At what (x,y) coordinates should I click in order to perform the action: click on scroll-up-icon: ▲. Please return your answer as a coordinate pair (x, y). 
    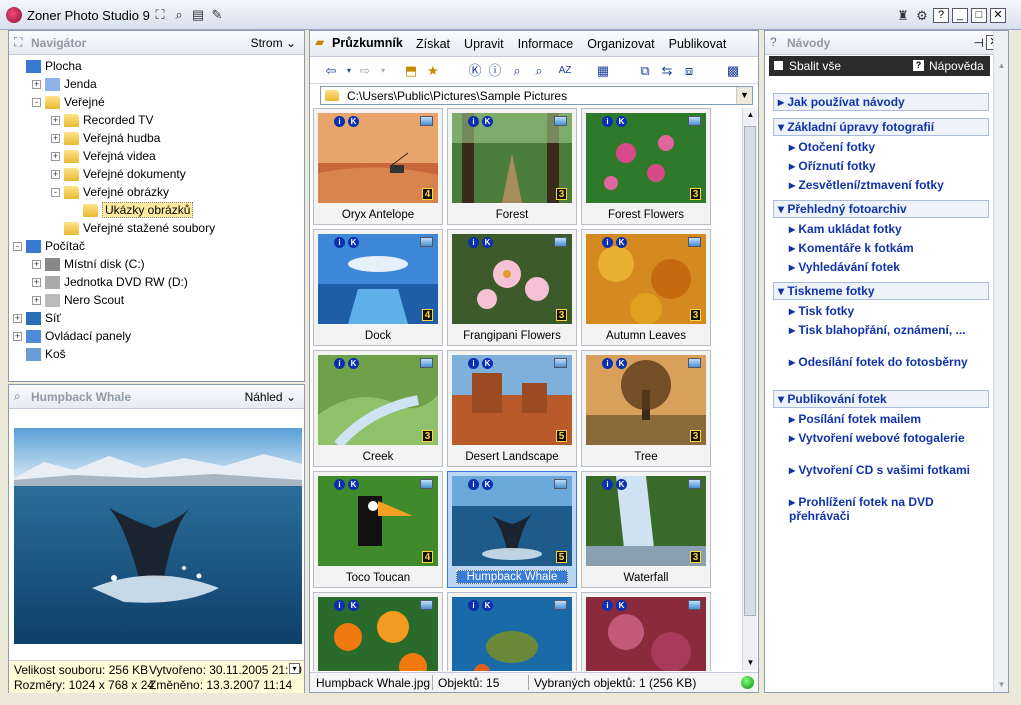
    Looking at the image, I should click on (750, 115).